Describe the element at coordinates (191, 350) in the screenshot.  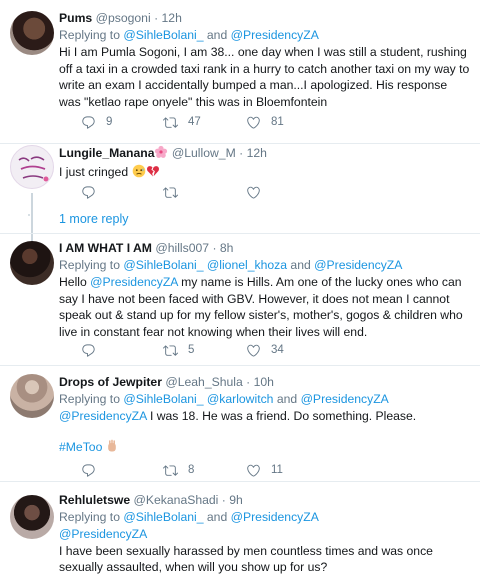
I see `retweet-count: 5` at that location.